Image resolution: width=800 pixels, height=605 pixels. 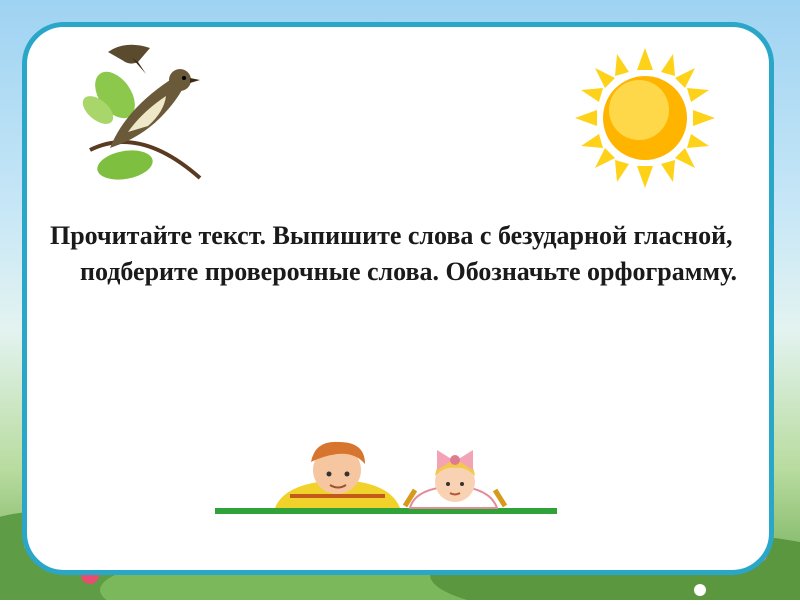 I want to click on children-peeking-icon, so click(x=386, y=477).